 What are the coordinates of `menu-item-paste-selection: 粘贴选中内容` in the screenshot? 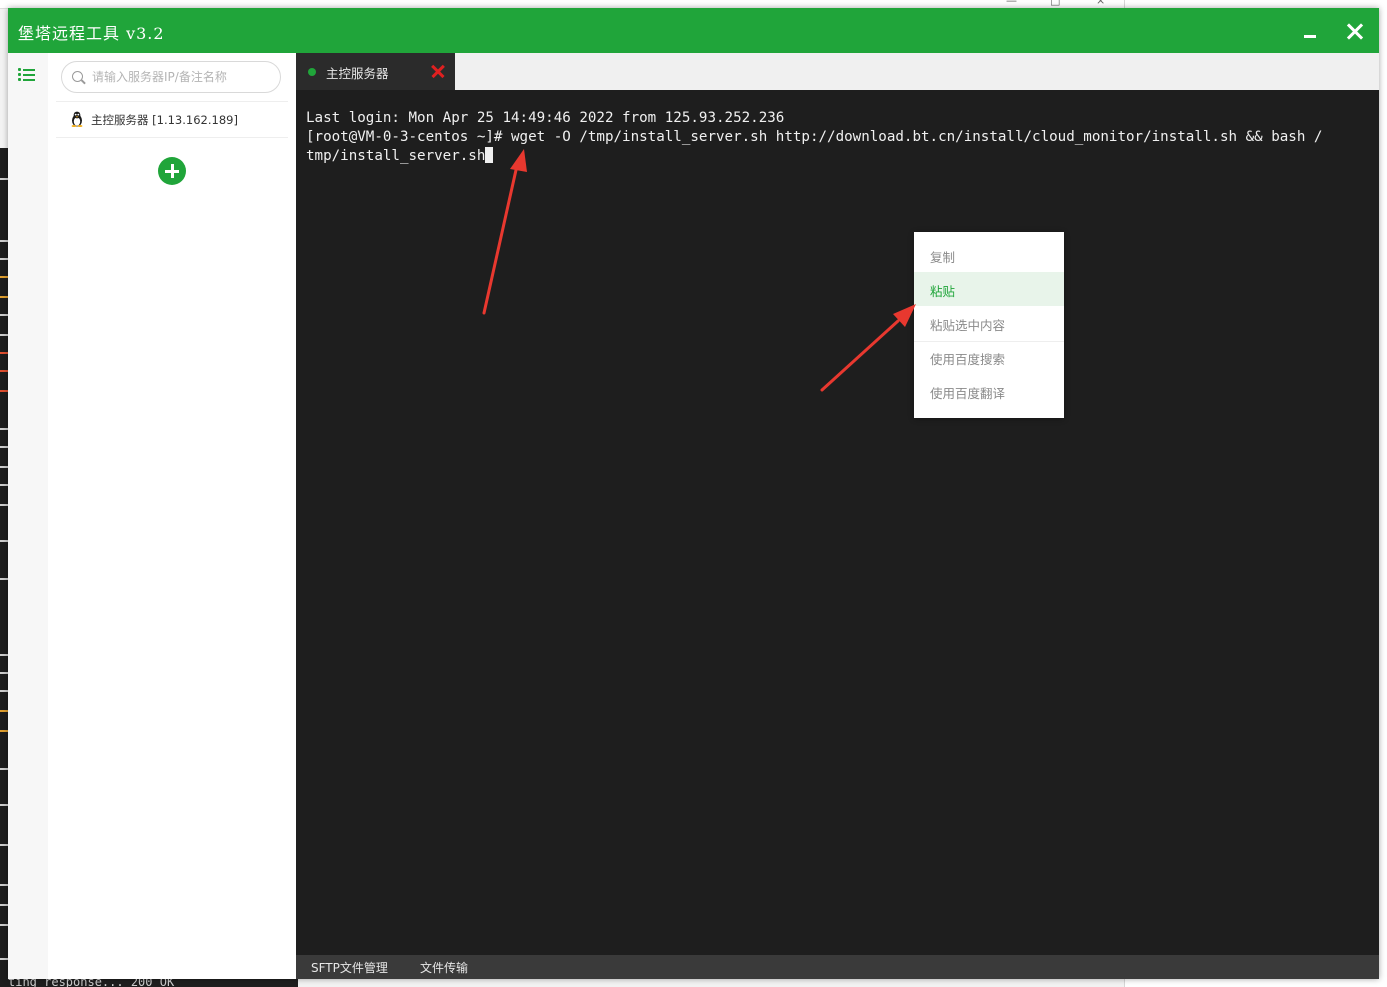 It's located at (989, 323).